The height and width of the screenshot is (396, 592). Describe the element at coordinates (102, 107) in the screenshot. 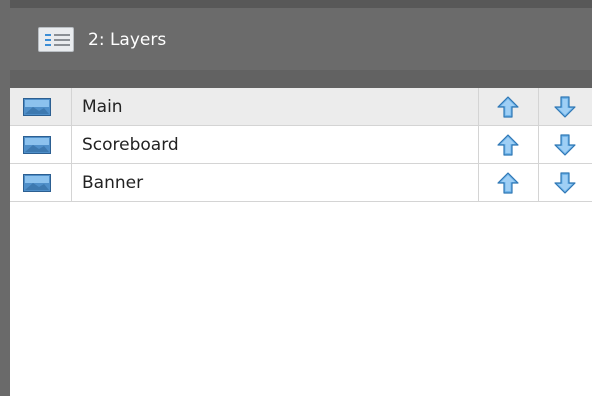

I see `layer-name: Main` at that location.